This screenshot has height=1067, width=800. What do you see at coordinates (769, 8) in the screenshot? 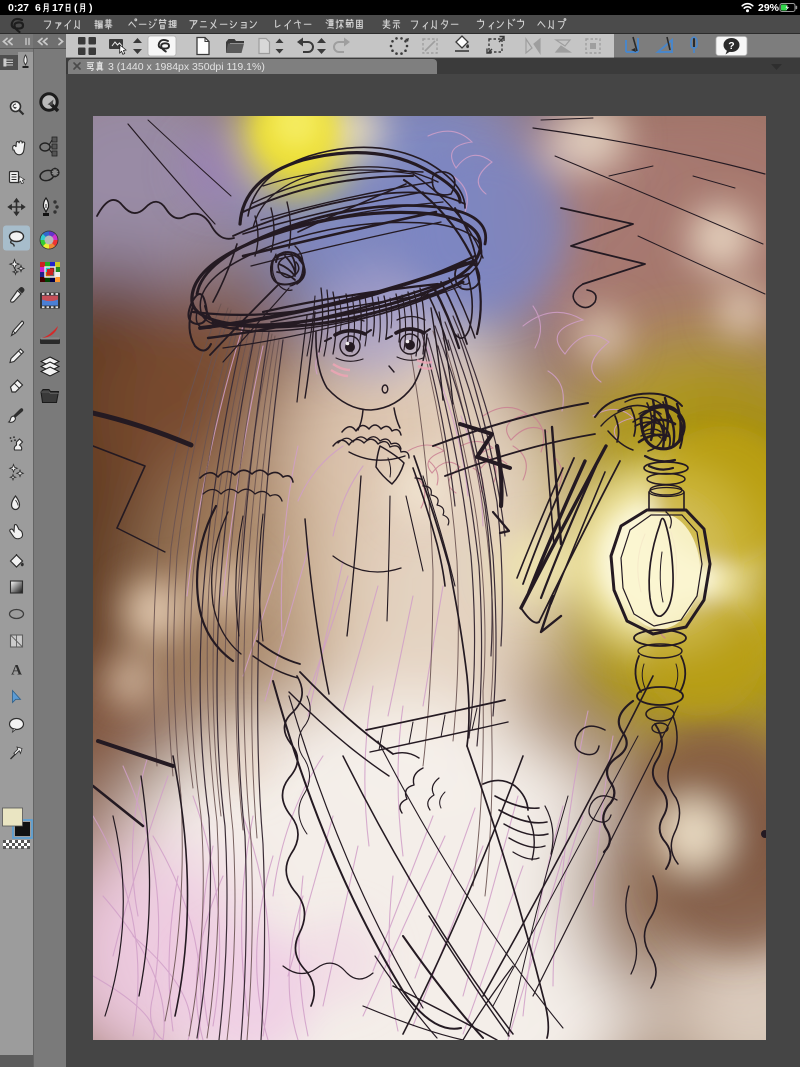
I see `svg-text: 29%` at bounding box center [769, 8].